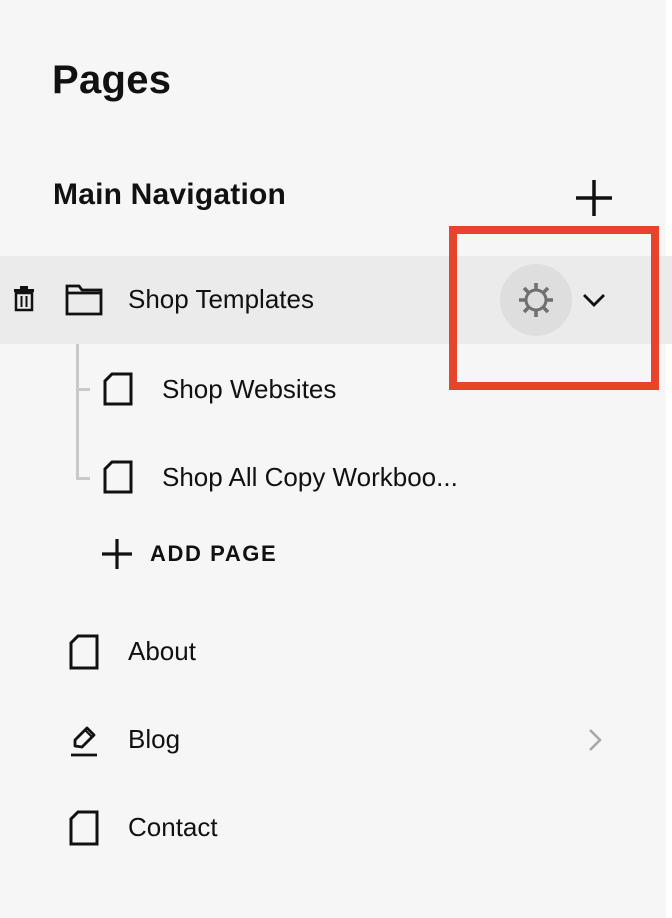 The image size is (672, 918). I want to click on chevron-down-icon, so click(594, 300).